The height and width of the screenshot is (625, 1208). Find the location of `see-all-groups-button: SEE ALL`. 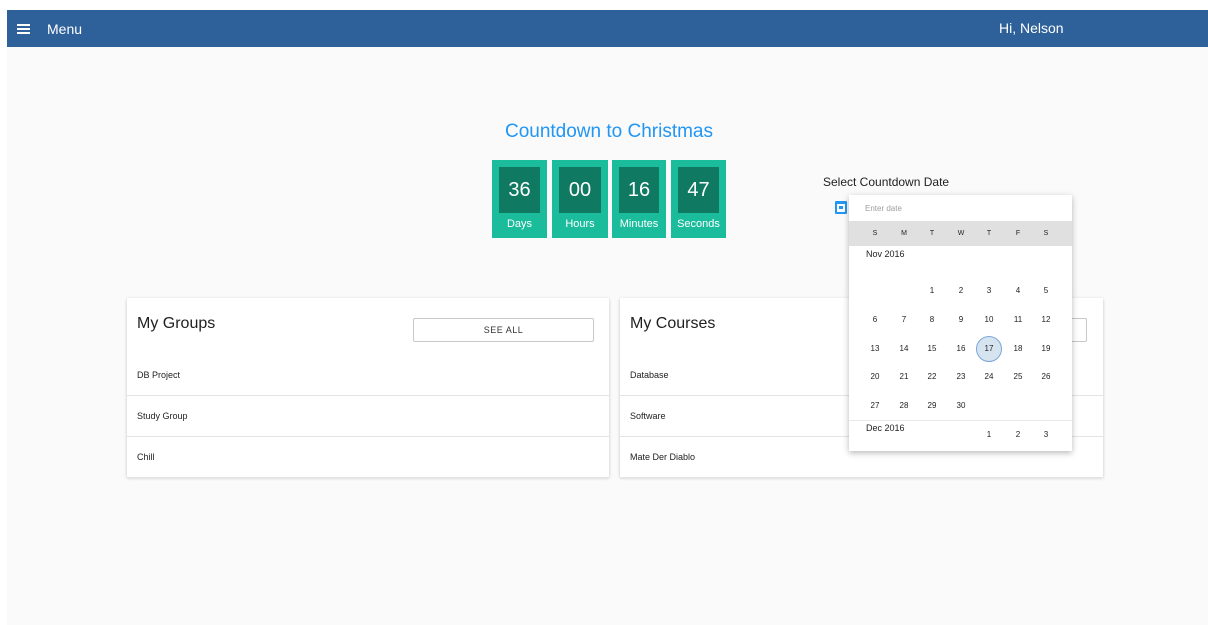

see-all-groups-button: SEE ALL is located at coordinates (503, 330).